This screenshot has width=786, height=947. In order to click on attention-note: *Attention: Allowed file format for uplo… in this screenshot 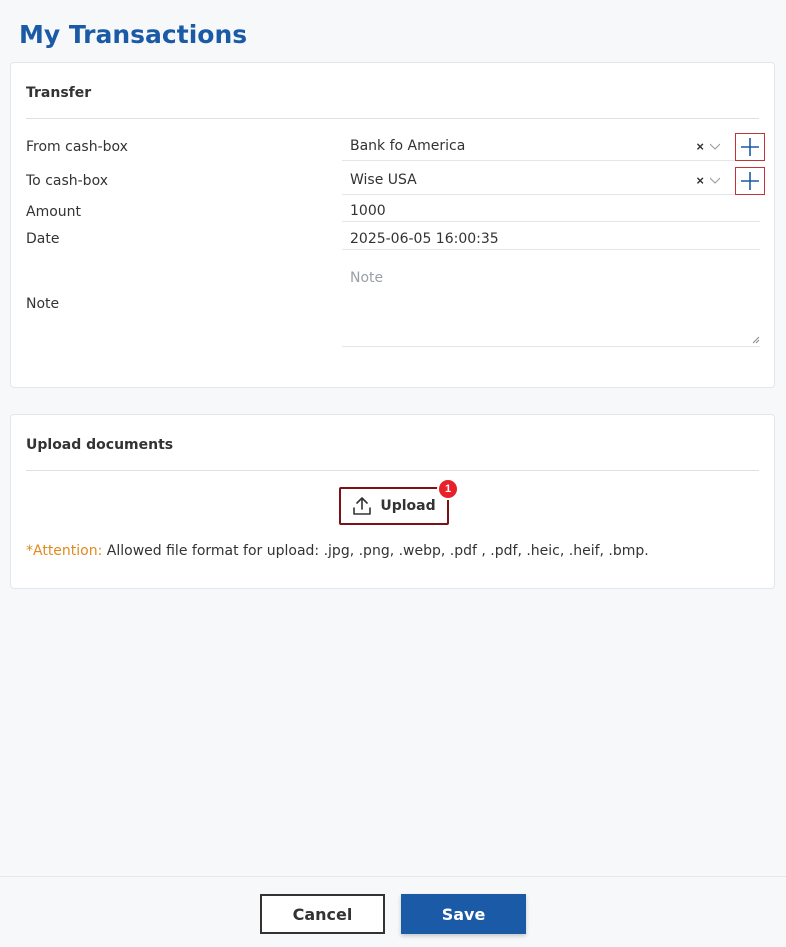, I will do `click(337, 551)`.